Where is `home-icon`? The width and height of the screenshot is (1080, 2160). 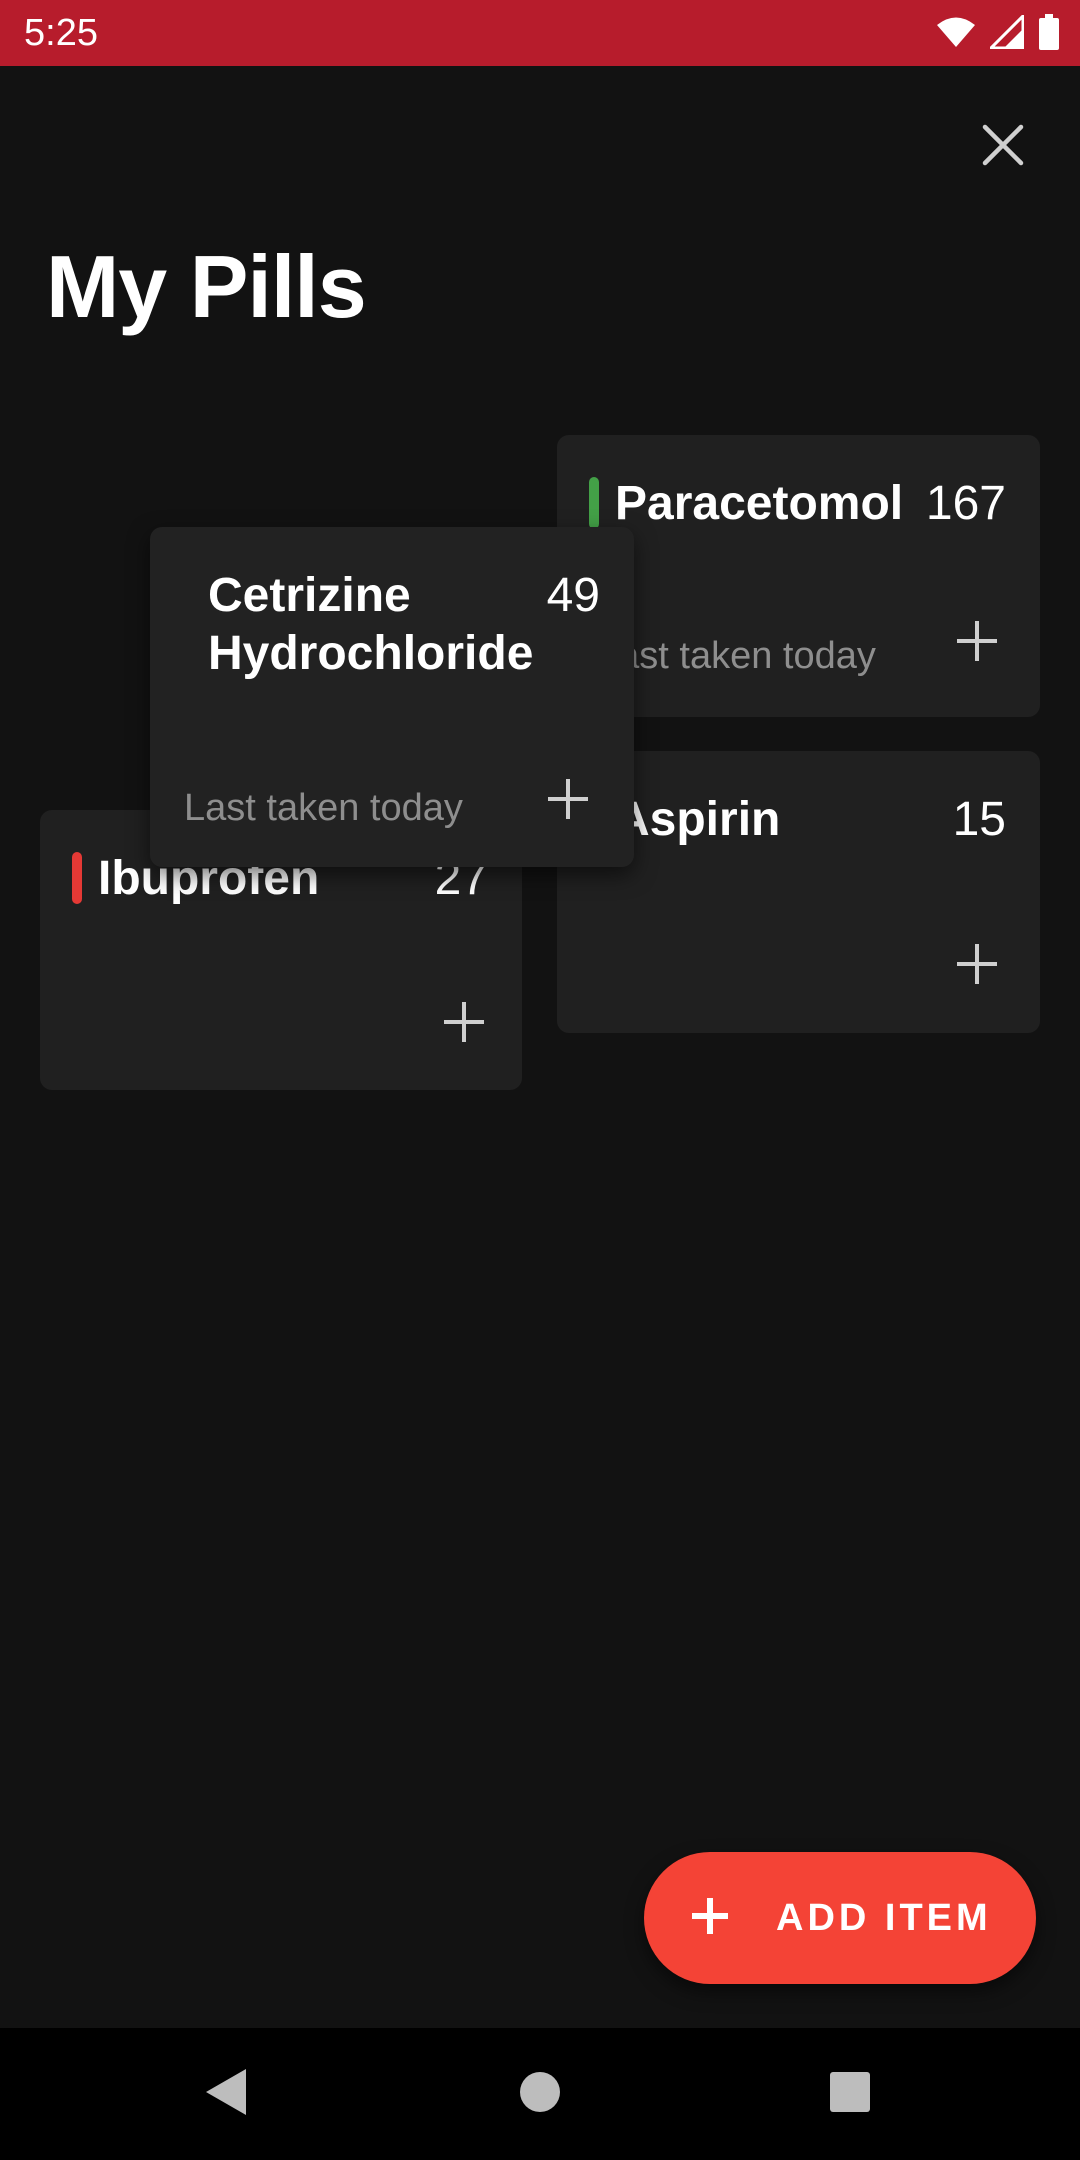 home-icon is located at coordinates (540, 2094).